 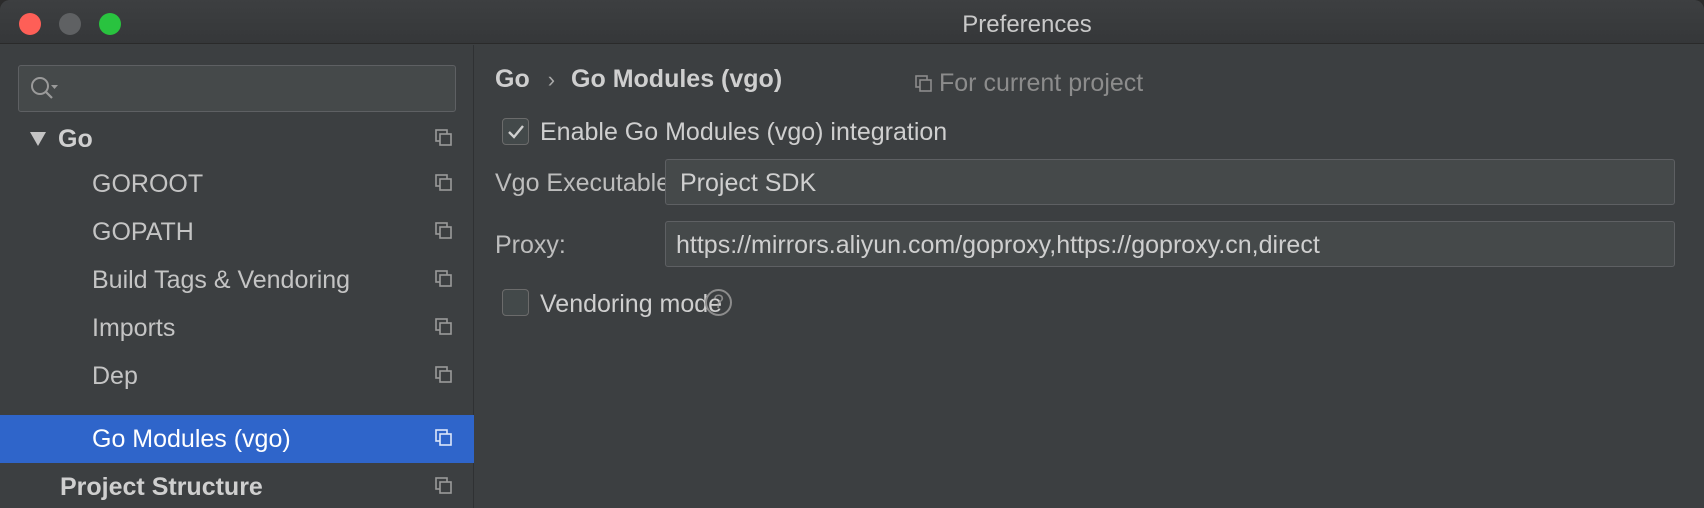 I want to click on sidebar-item-gopath: GOPATH, so click(x=237, y=232).